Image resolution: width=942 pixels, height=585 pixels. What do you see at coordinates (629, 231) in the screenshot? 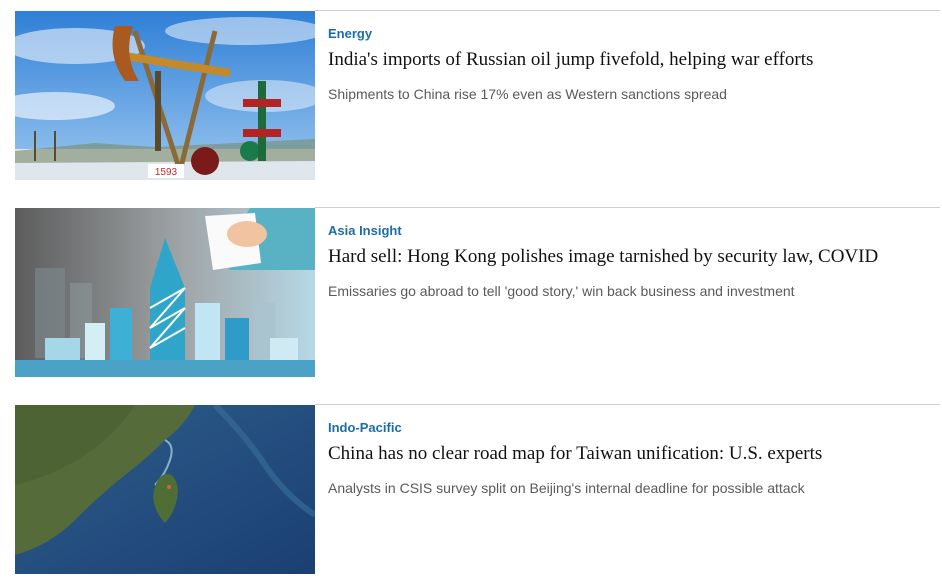
I see `category-link: Asia Insight` at bounding box center [629, 231].